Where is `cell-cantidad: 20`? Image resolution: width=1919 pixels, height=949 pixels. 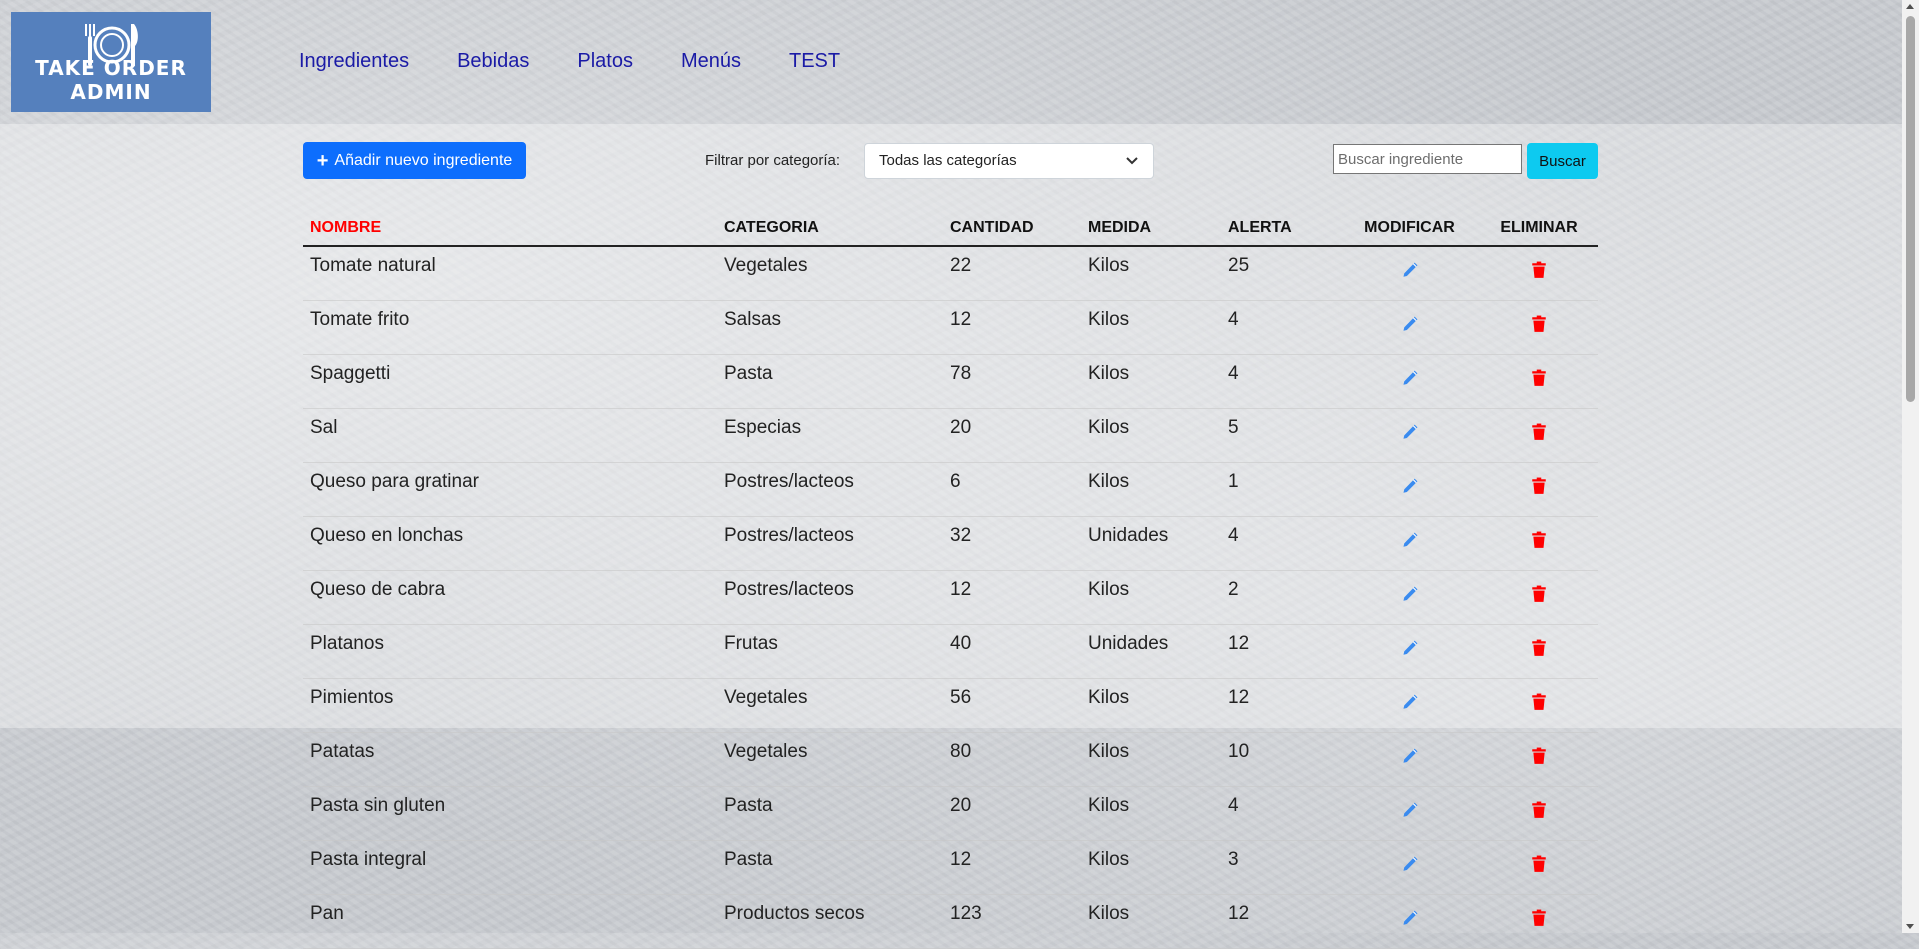 cell-cantidad: 20 is located at coordinates (1012, 813).